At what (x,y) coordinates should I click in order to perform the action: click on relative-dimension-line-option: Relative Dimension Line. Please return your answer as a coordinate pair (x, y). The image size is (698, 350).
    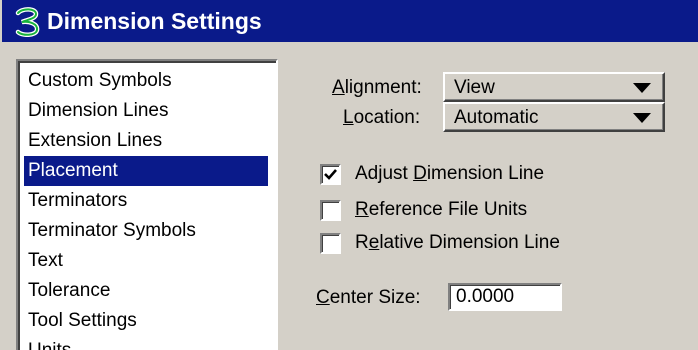
    Looking at the image, I should click on (440, 243).